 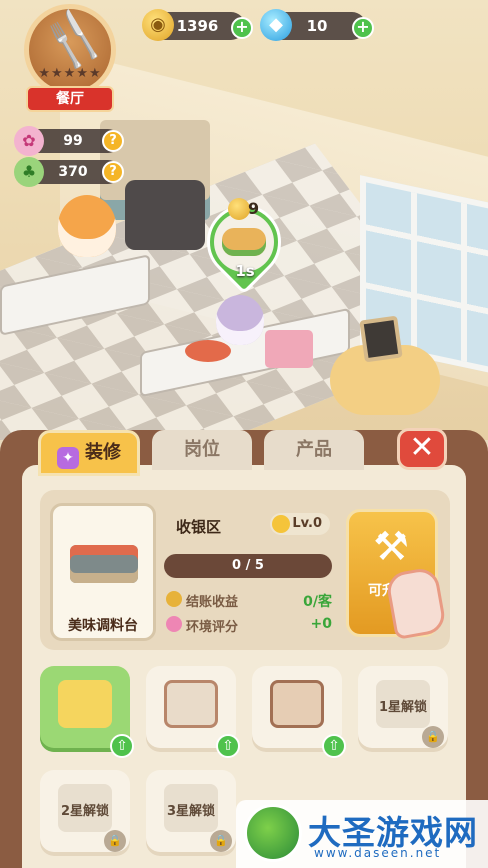 What do you see at coordinates (289, 349) in the screenshot?
I see `pink-cash-register` at bounding box center [289, 349].